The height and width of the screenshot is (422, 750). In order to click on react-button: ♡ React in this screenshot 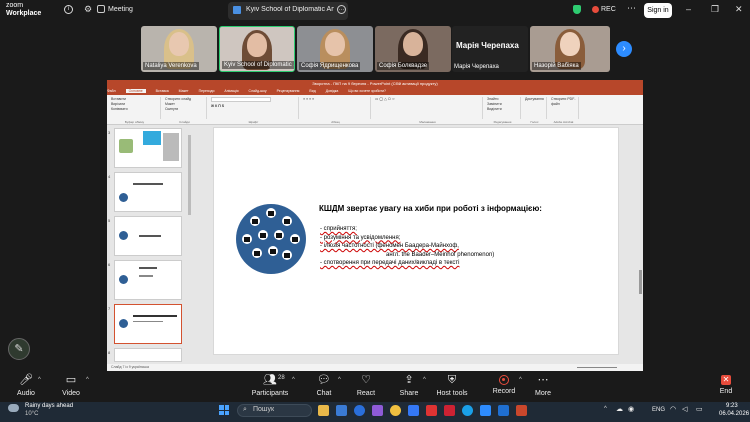, I will do `click(366, 387)`.